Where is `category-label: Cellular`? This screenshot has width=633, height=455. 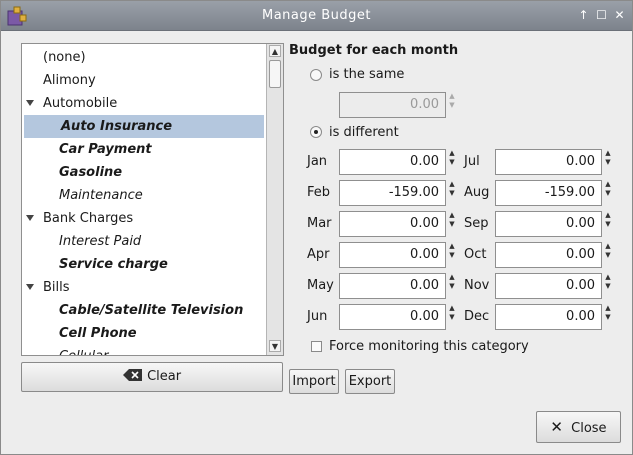
category-label: Cellular is located at coordinates (83, 350).